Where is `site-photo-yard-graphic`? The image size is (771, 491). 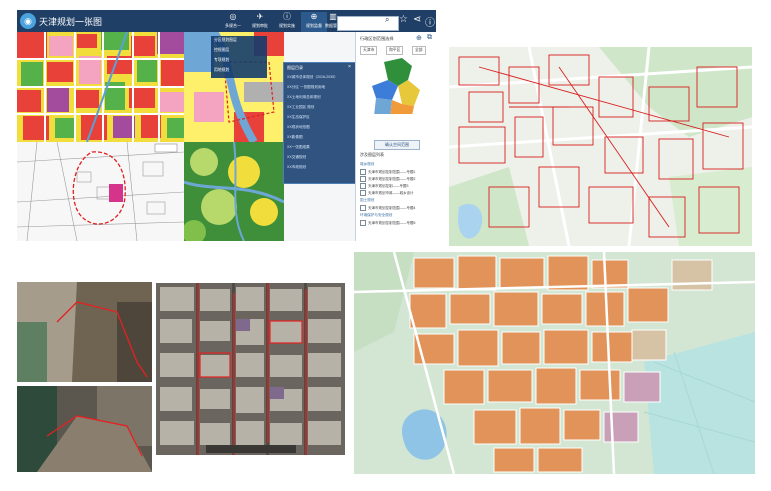
site-photo-yard-graphic is located at coordinates (84, 429).